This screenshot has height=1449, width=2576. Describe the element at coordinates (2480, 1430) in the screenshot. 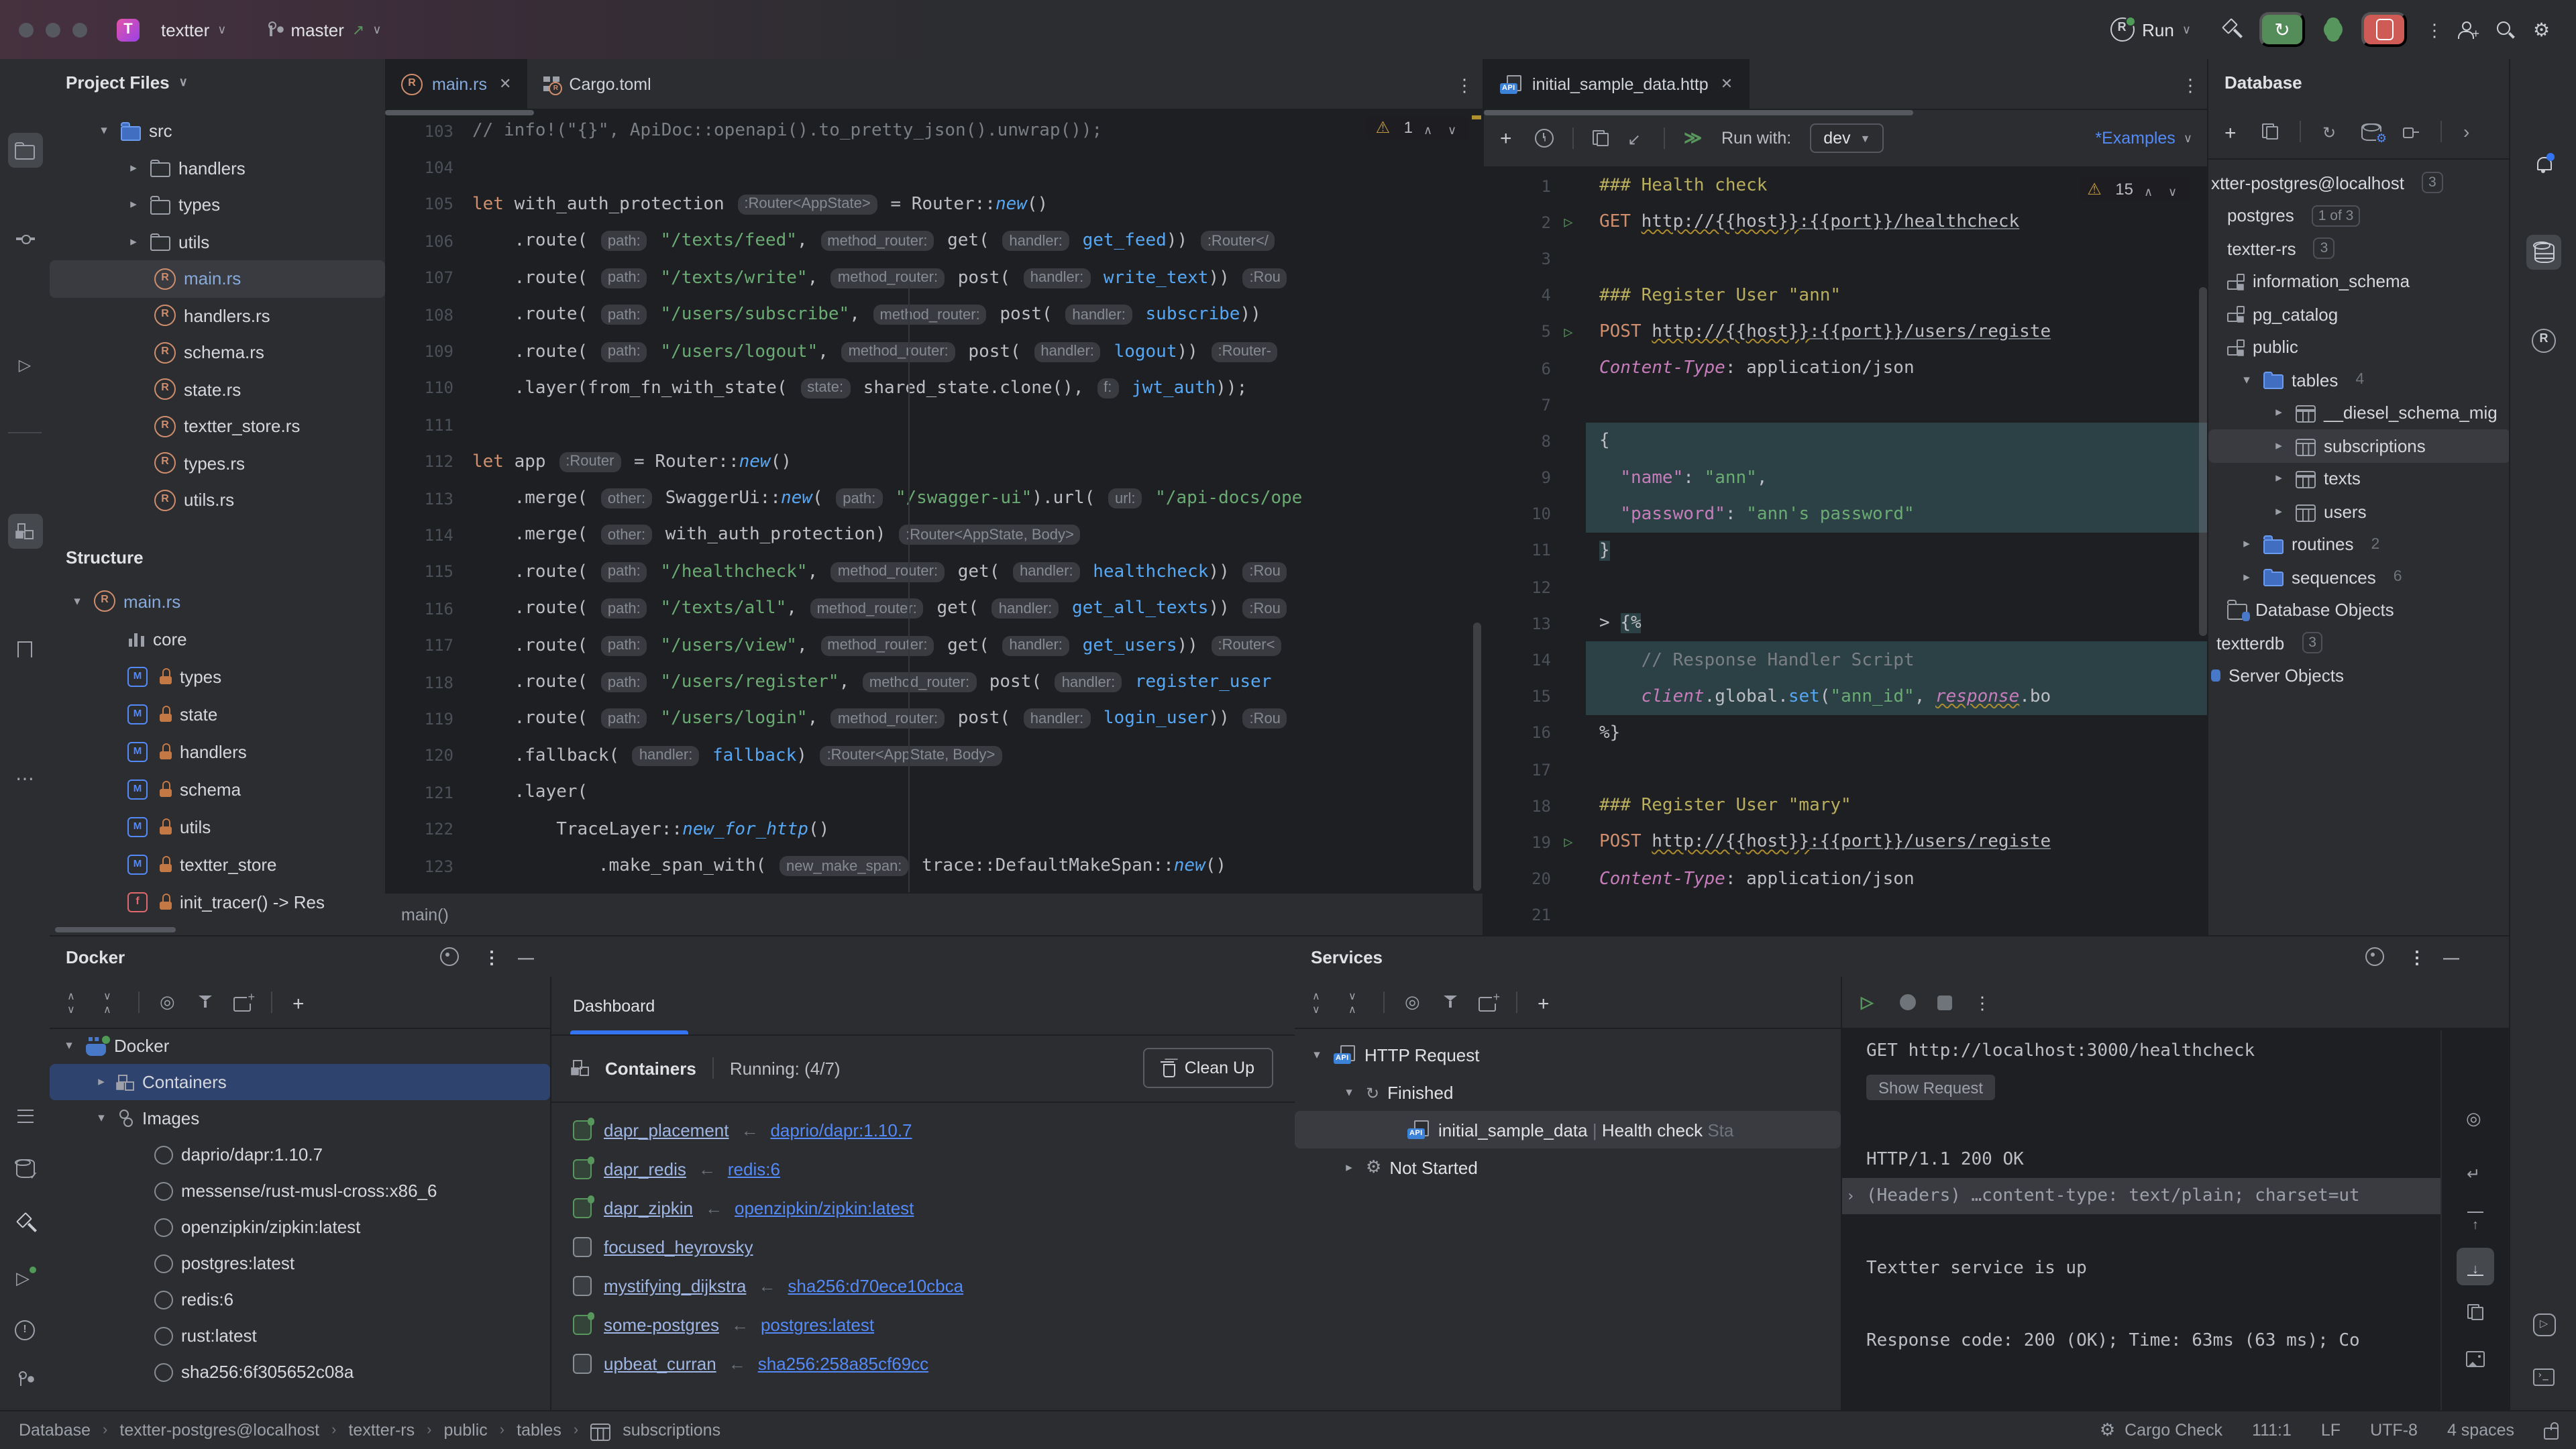

I see `status-item: 4 spaces` at that location.